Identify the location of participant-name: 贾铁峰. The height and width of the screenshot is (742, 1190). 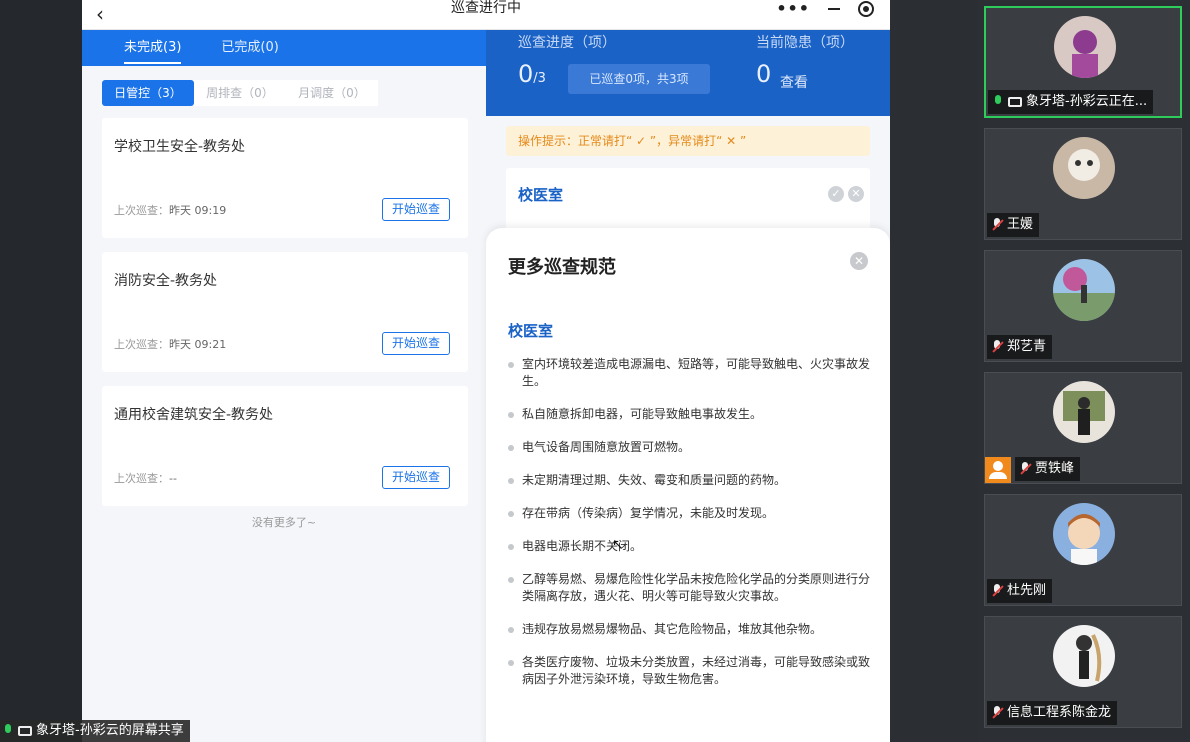
(1055, 468).